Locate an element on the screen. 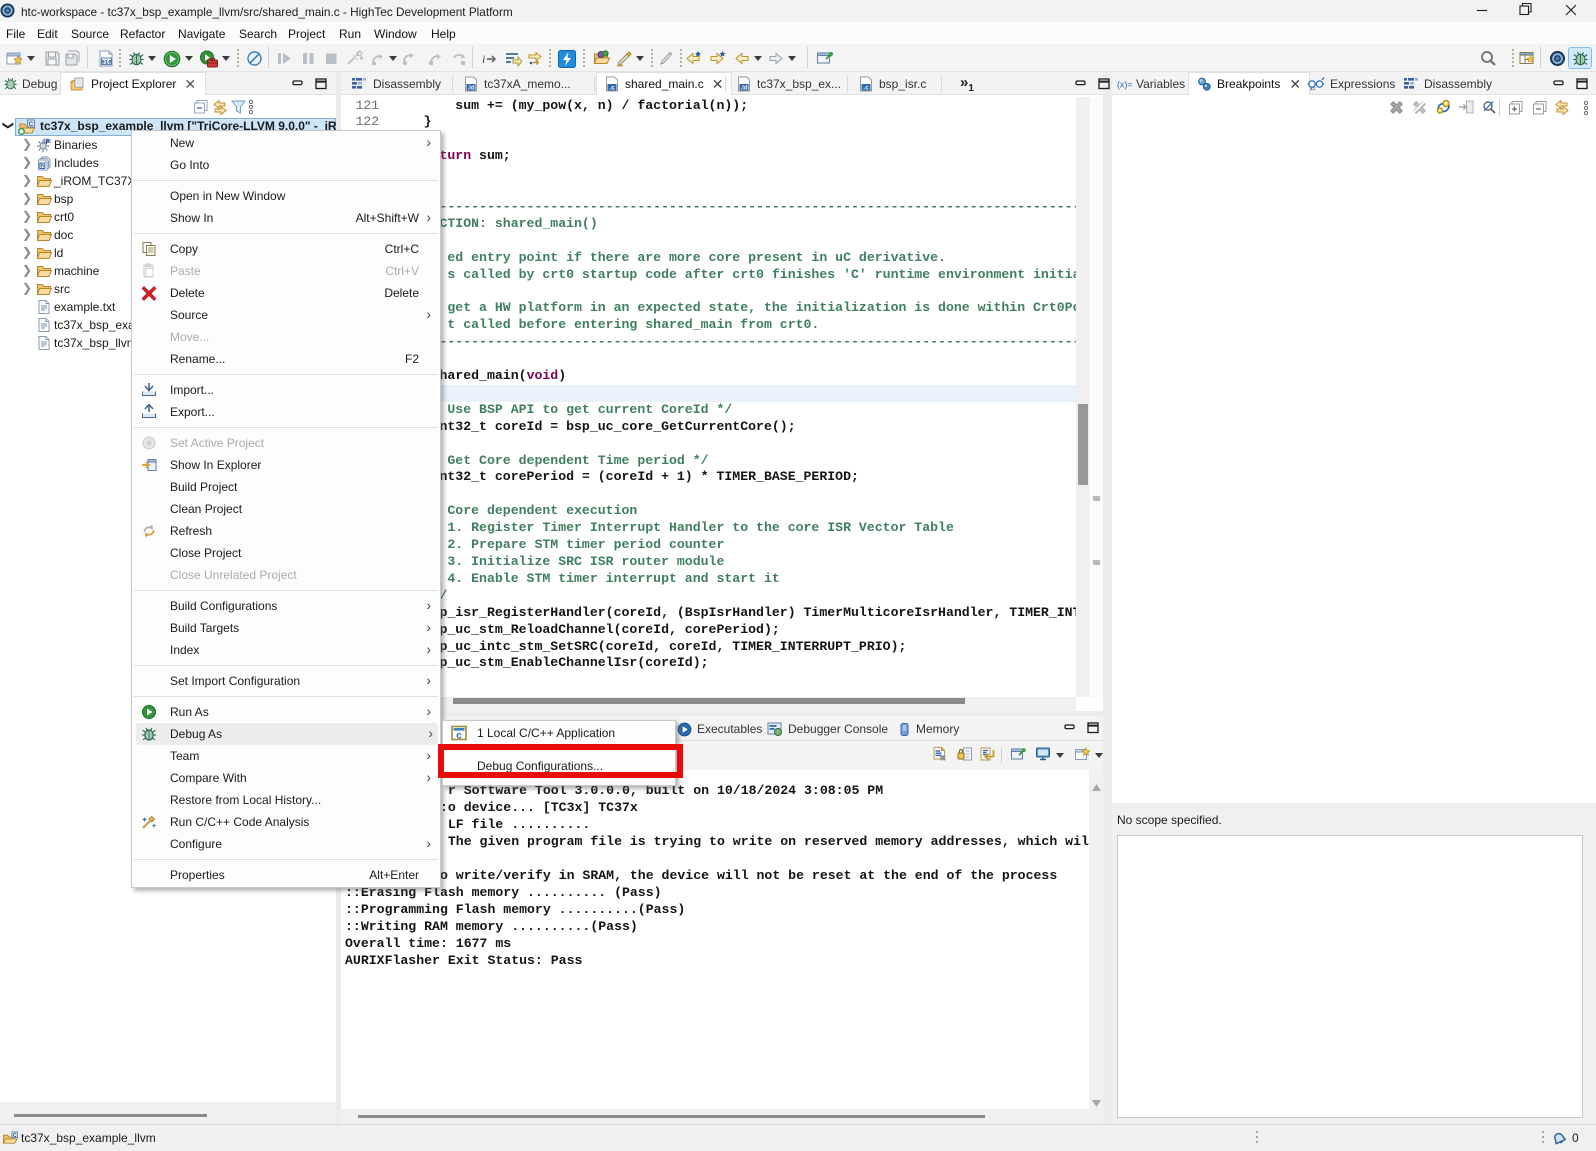 The height and width of the screenshot is (1151, 1596). svg-text: i is located at coordinates (483, 59).